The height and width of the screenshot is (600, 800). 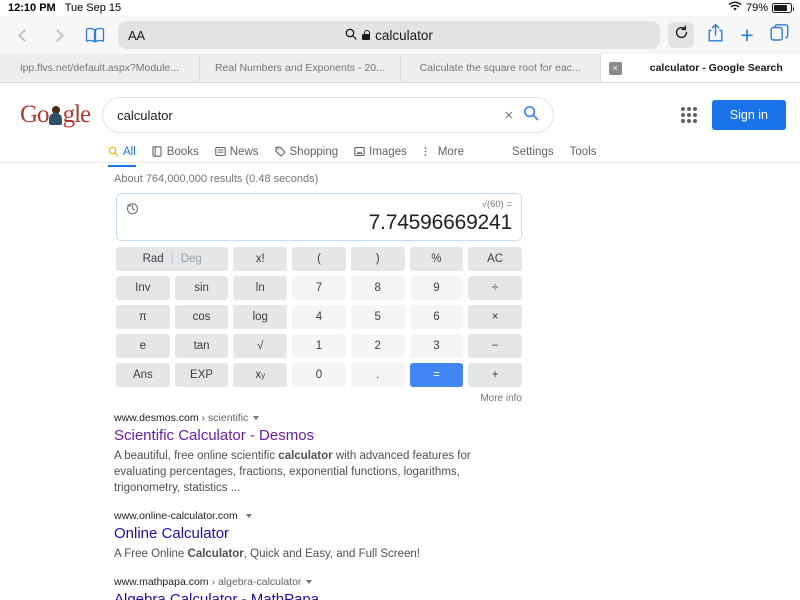 I want to click on key-1: 1, so click(x=319, y=346).